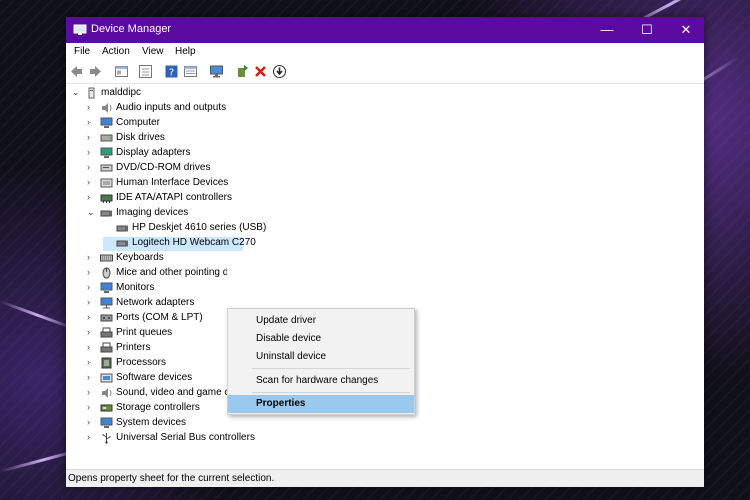 The image size is (750, 500). I want to click on update-driver-icon, so click(242, 71).